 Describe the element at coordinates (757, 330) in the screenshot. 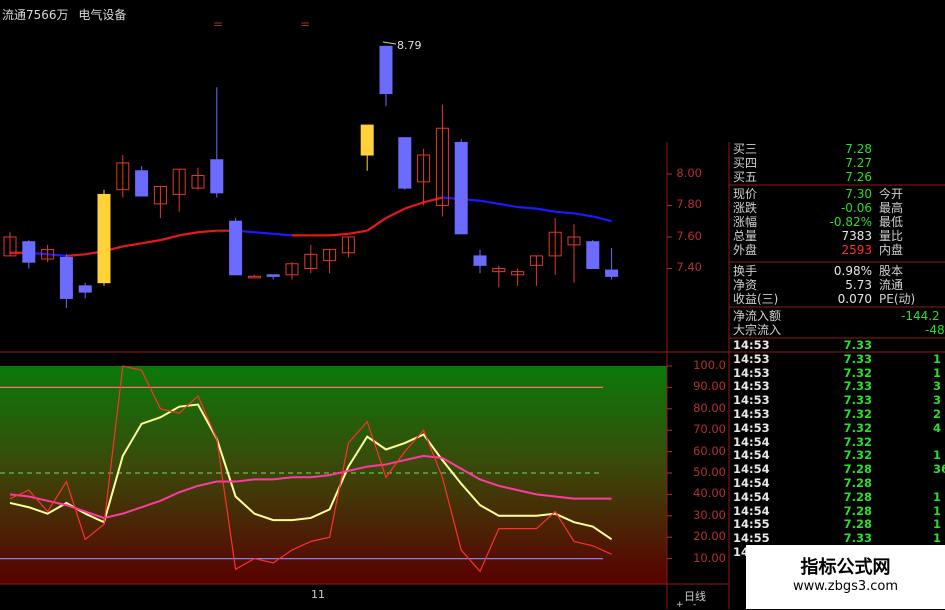

I see `quote-label: 大宗流入` at that location.